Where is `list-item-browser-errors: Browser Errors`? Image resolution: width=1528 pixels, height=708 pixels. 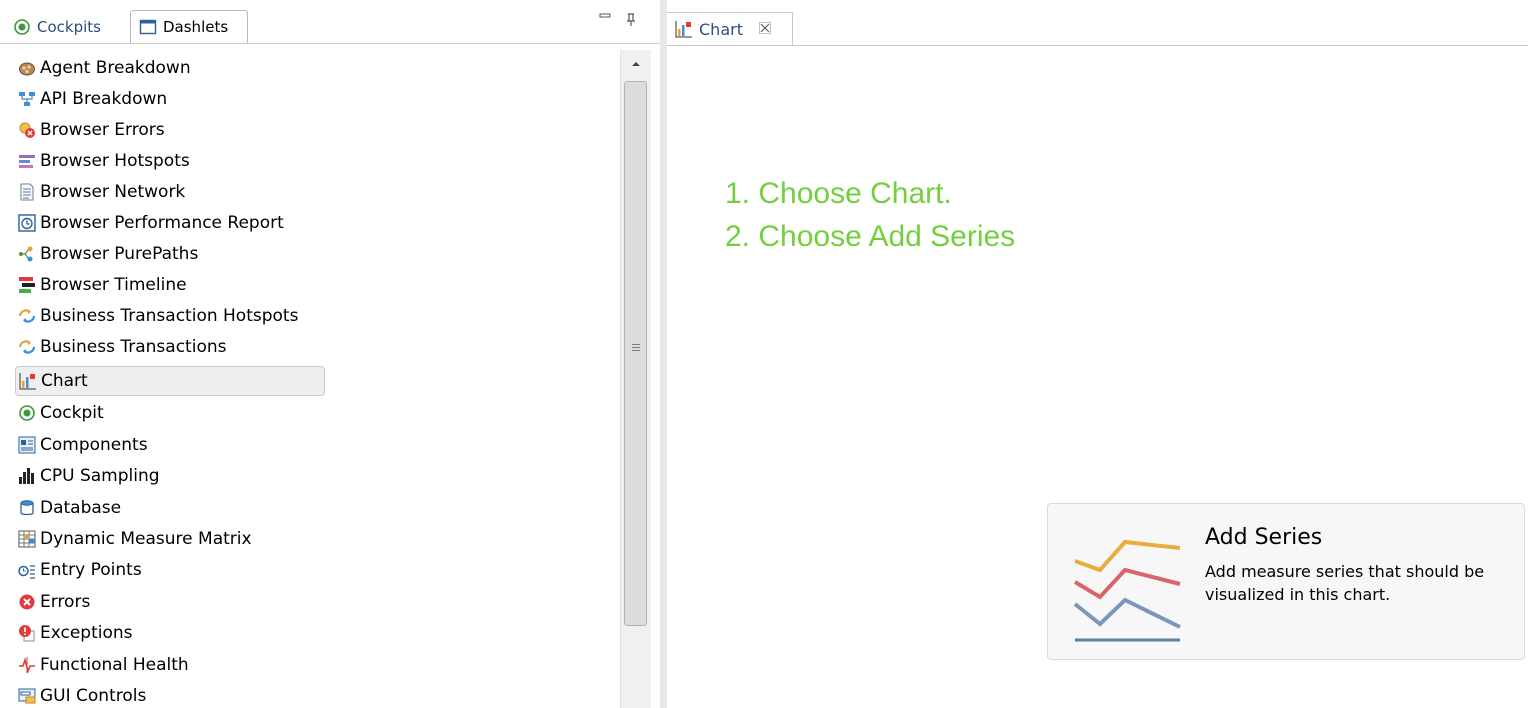 list-item-browser-errors: Browser Errors is located at coordinates (90, 130).